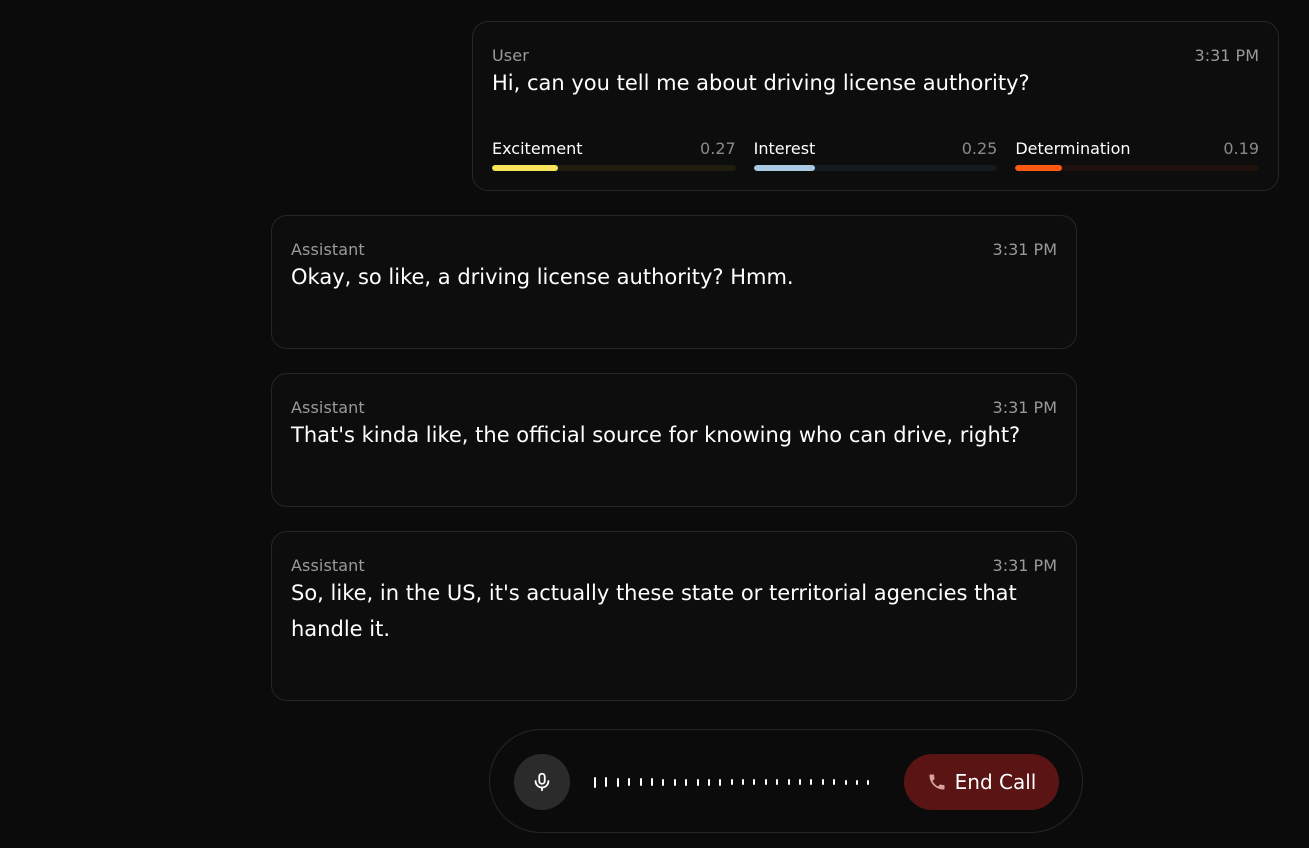 Image resolution: width=1309 pixels, height=848 pixels. What do you see at coordinates (614, 155) in the screenshot?
I see `emotion-excitement: Excitement 0.27` at bounding box center [614, 155].